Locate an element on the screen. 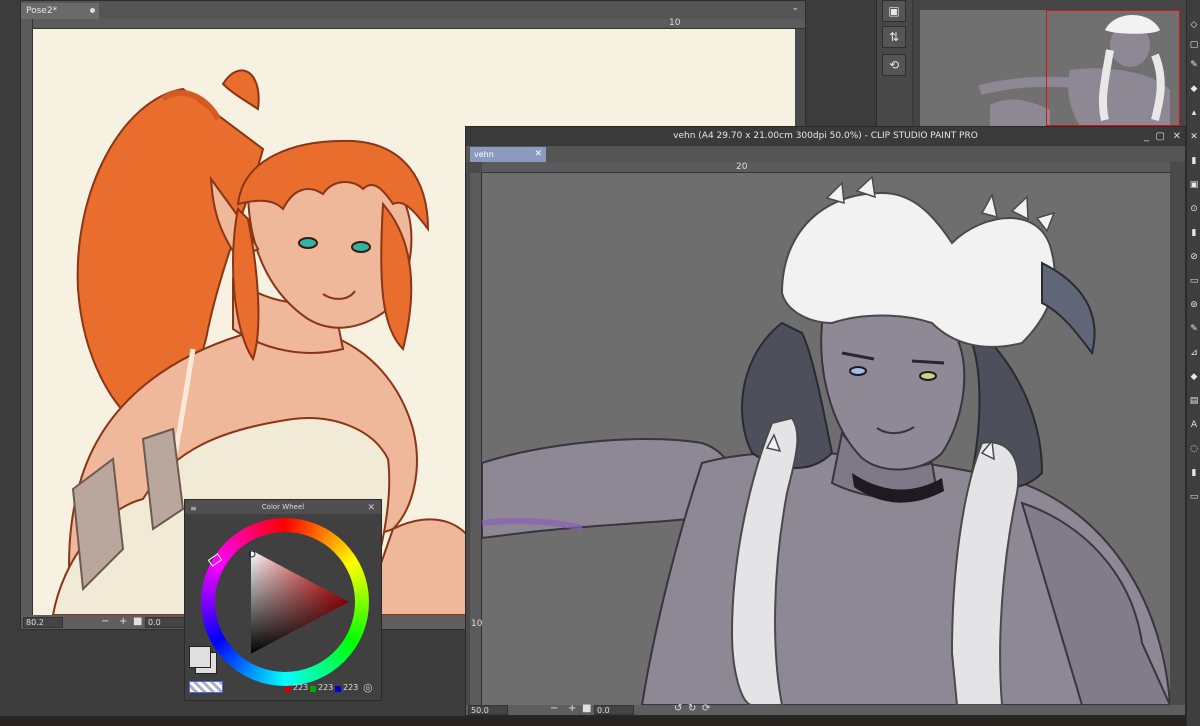 The width and height of the screenshot is (1200, 726). navigator-panel is located at coordinates (1050, 63).